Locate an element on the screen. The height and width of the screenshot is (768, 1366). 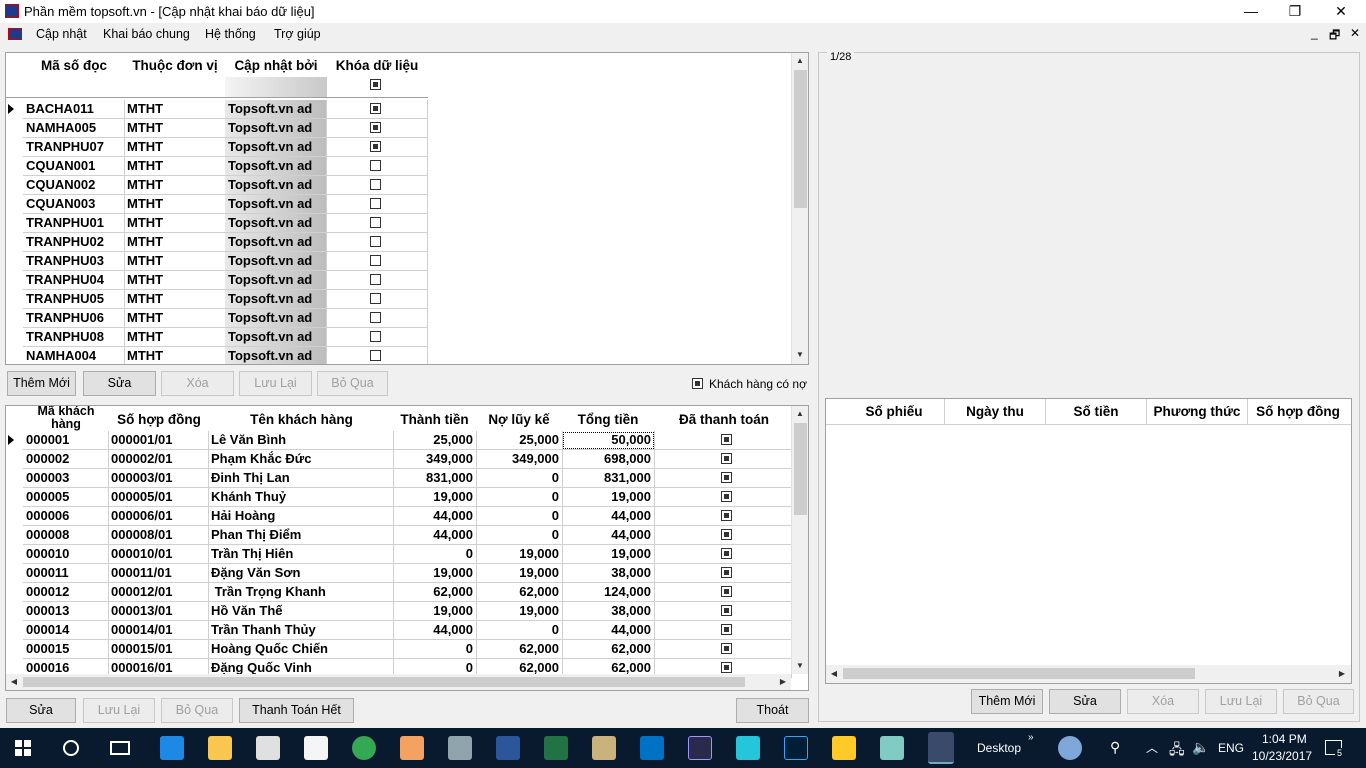
clock-date: 10/23/2017 is located at coordinates (1282, 756).